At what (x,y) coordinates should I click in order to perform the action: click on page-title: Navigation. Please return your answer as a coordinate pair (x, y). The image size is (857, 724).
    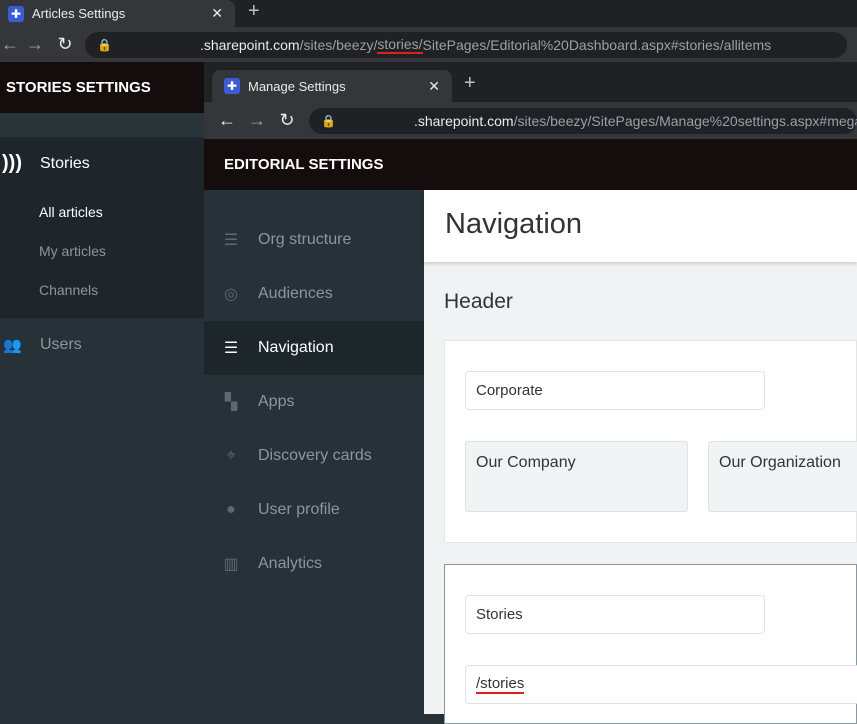
    Looking at the image, I should click on (640, 226).